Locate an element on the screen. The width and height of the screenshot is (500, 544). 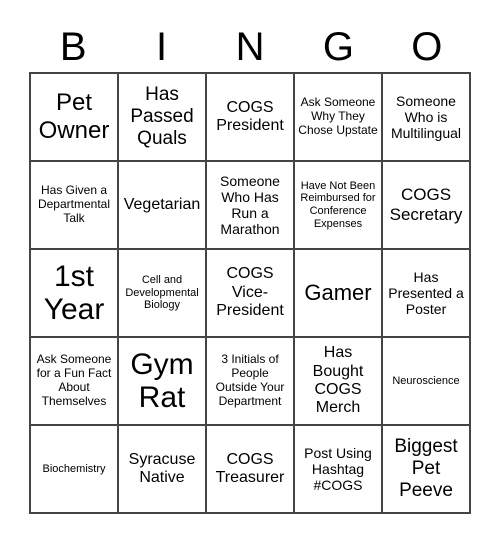
bingo-cell: Biggest Pet Peeve is located at coordinates (426, 469).